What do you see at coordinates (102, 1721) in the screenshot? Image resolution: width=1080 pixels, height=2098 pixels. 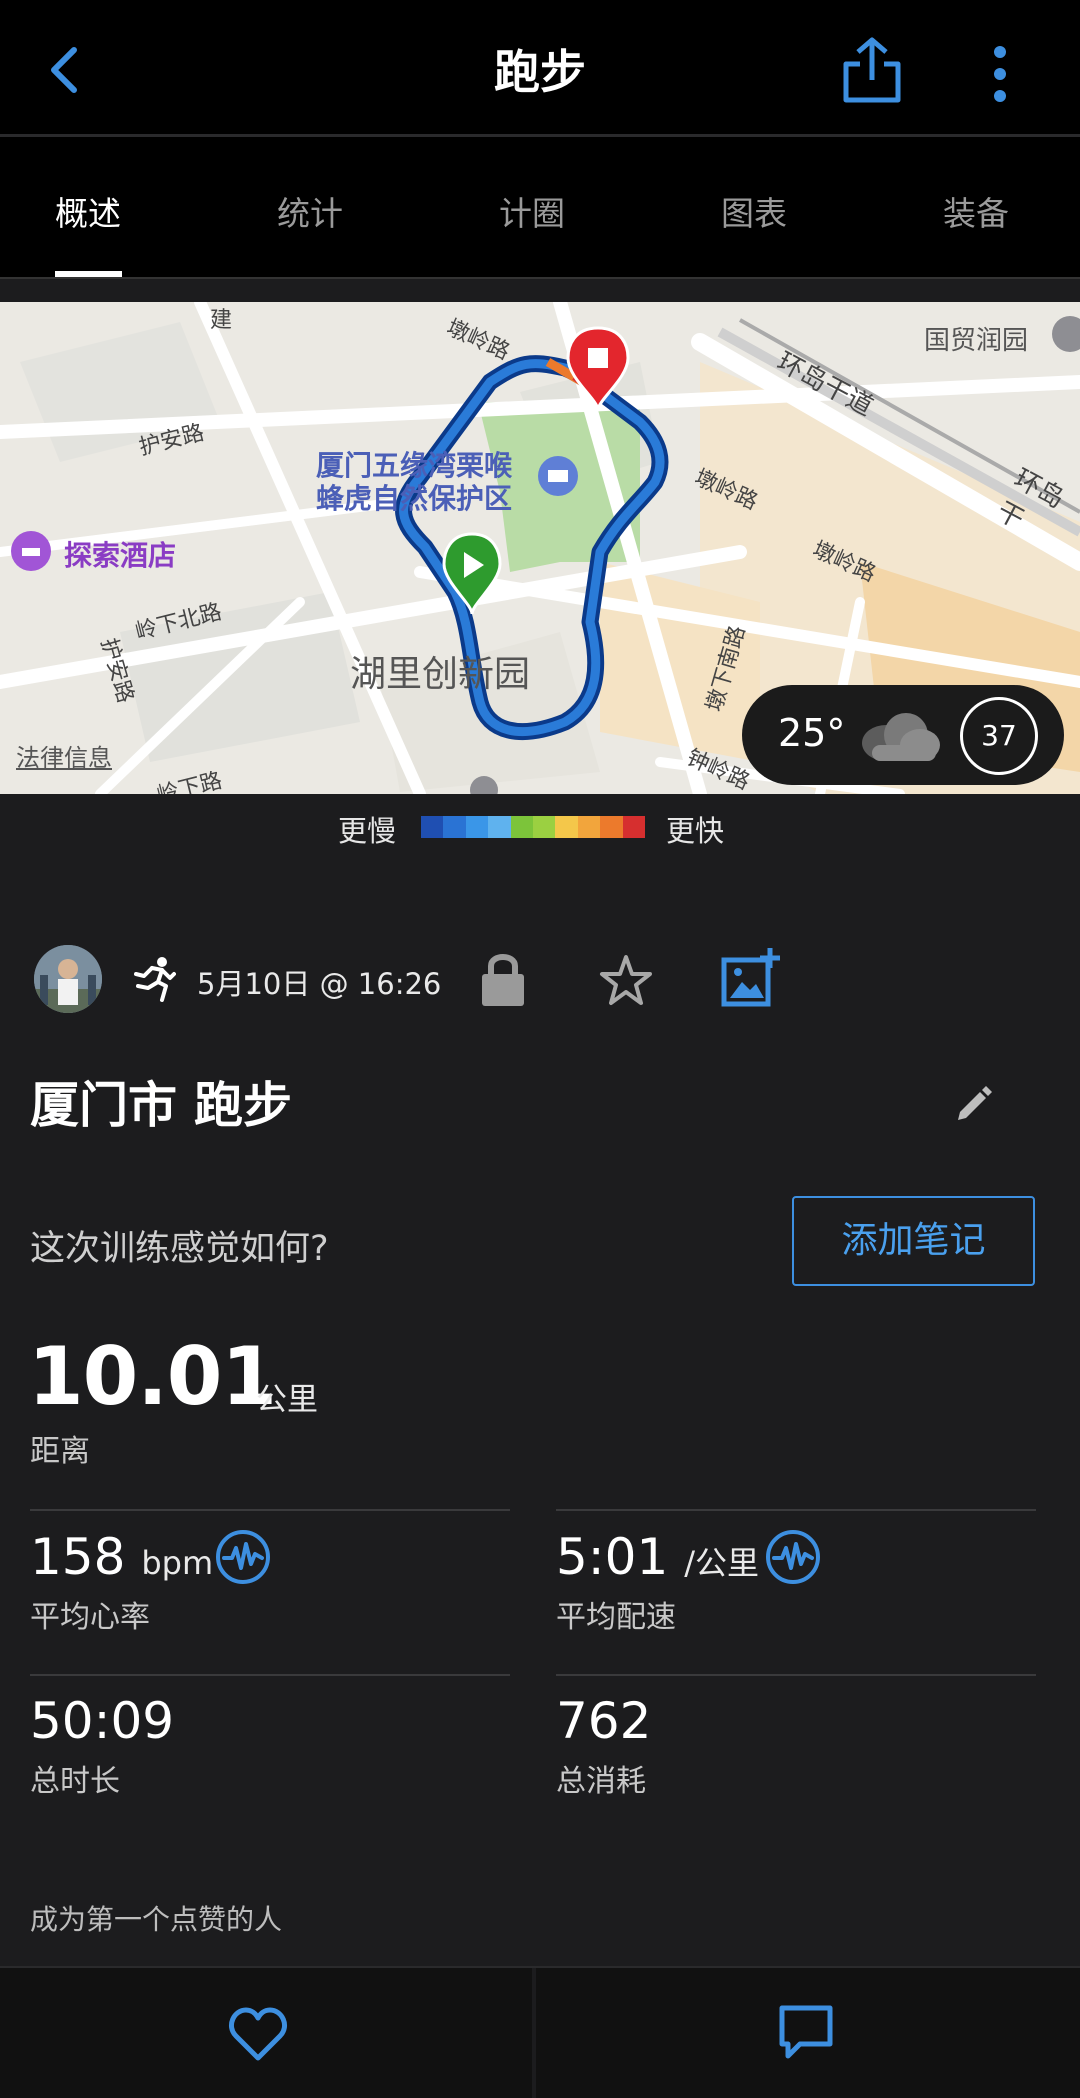 I see `duration-value: 50:09` at bounding box center [102, 1721].